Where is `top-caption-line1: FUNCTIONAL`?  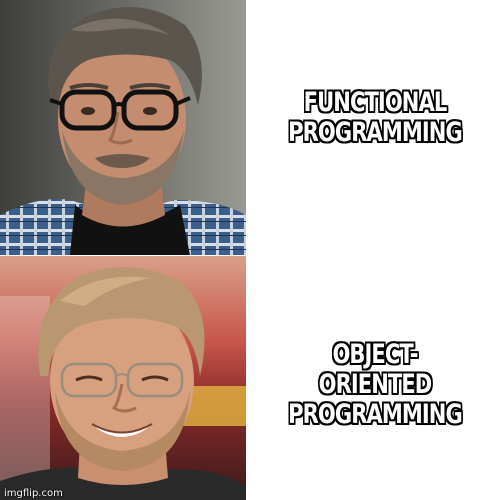
top-caption-line1: FUNCTIONAL is located at coordinates (375, 102).